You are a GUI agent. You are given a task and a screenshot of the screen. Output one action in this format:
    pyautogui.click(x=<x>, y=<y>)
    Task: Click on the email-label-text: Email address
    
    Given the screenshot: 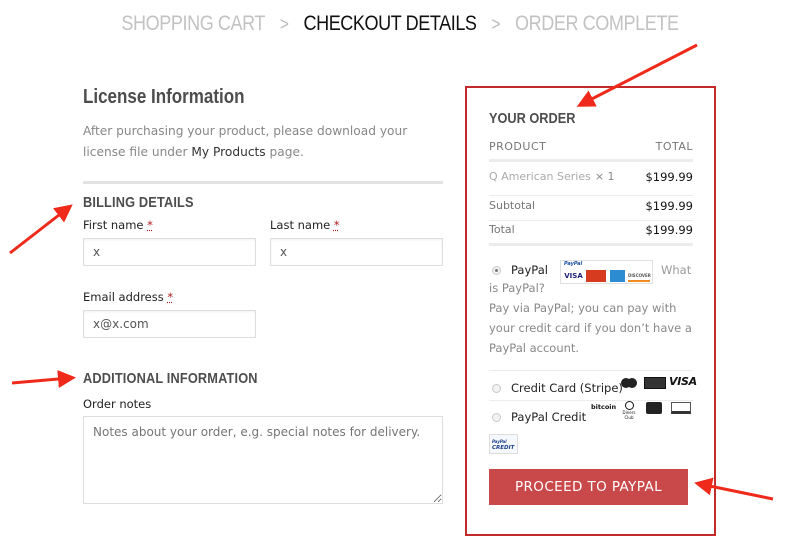 What is the action you would take?
    pyautogui.click(x=123, y=297)
    